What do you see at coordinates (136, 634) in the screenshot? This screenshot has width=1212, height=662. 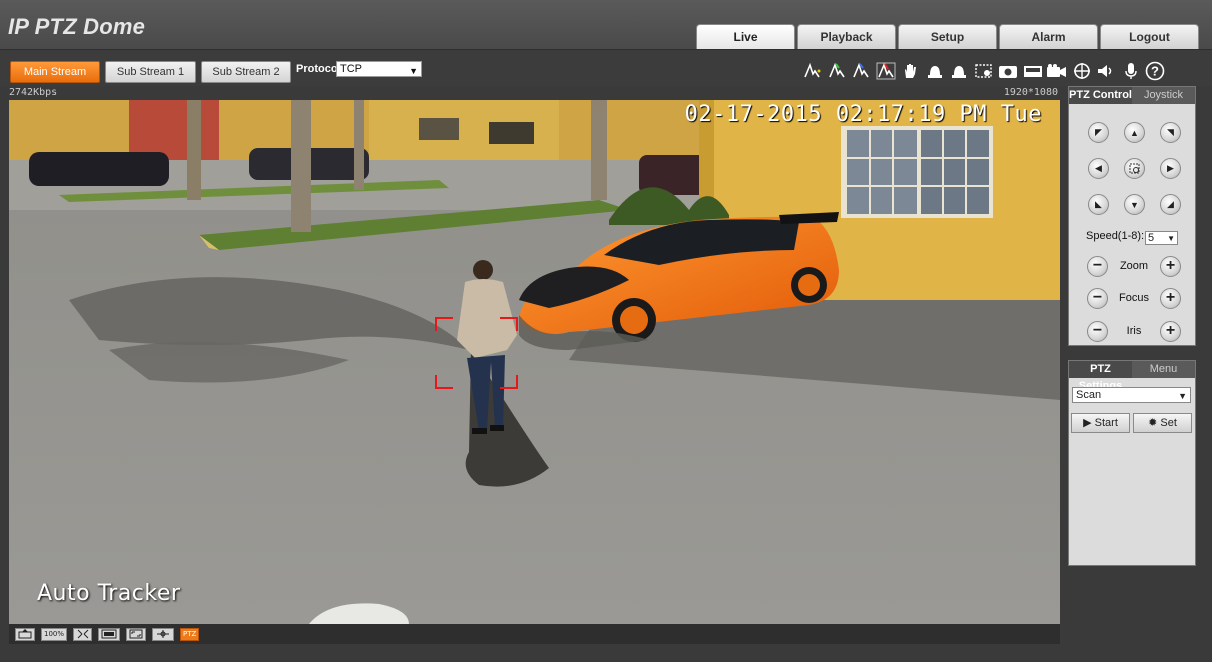 I see `fullscreen-icon` at bounding box center [136, 634].